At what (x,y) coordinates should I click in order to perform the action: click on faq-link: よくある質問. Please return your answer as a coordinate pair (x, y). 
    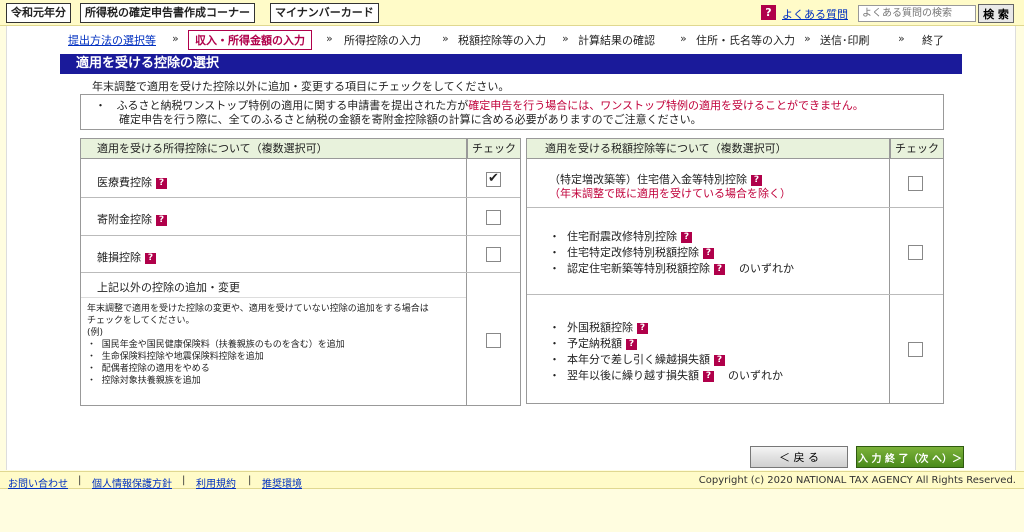
    Looking at the image, I should click on (815, 14).